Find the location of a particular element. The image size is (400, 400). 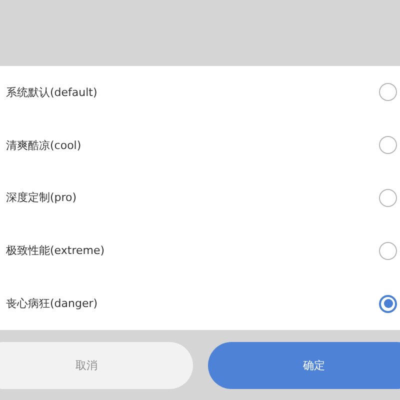

cancel-button: 取消 is located at coordinates (96, 365).